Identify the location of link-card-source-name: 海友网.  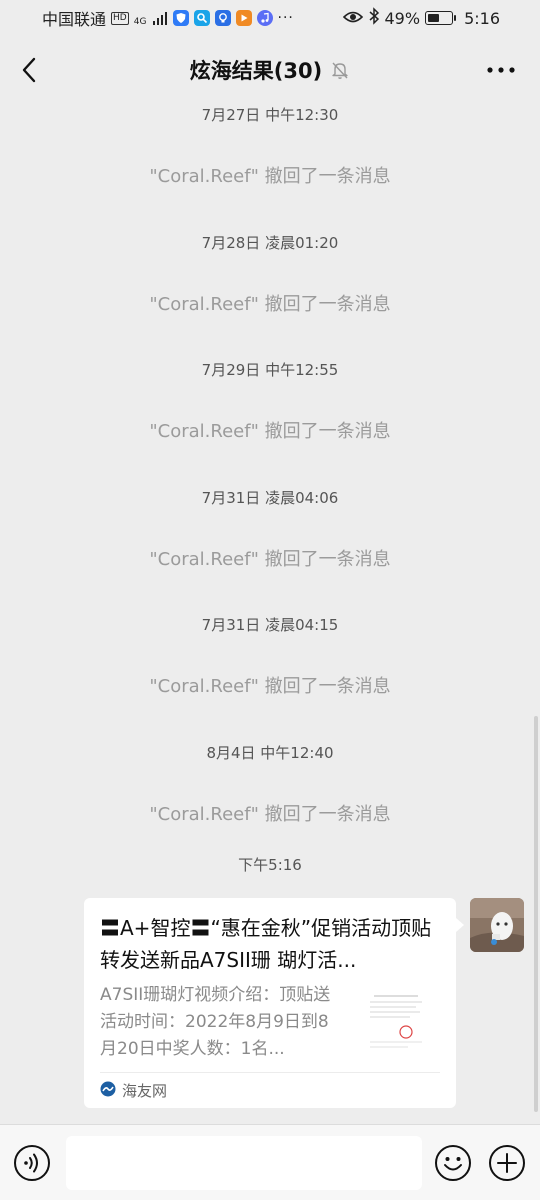
(145, 1091).